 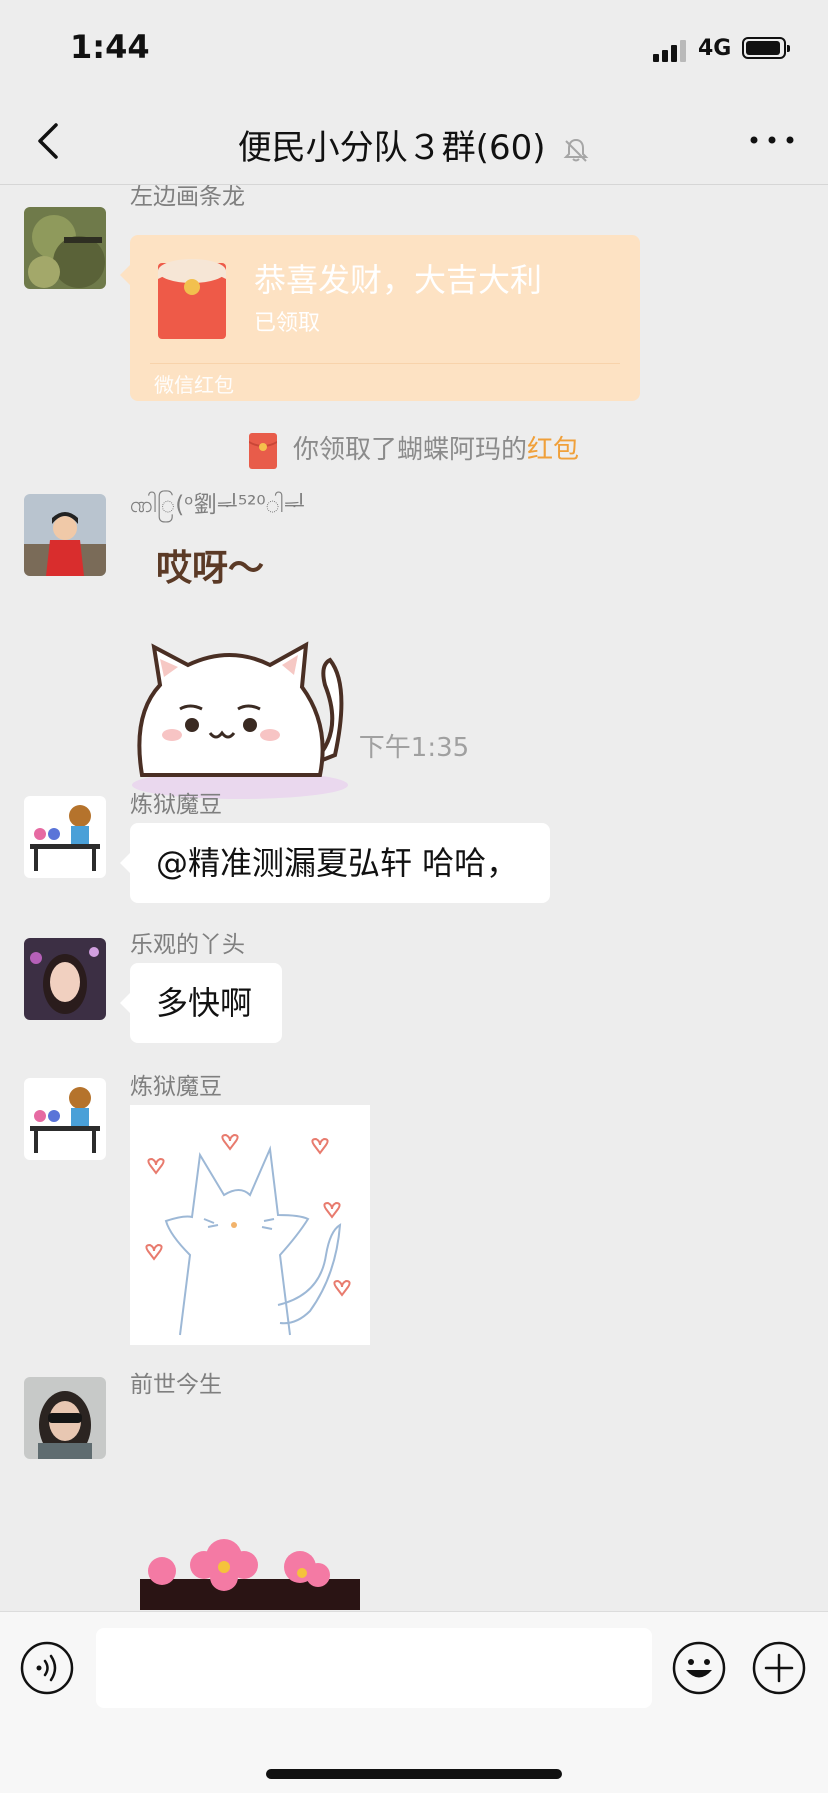 What do you see at coordinates (414, 1774) in the screenshot?
I see `home-indicator` at bounding box center [414, 1774].